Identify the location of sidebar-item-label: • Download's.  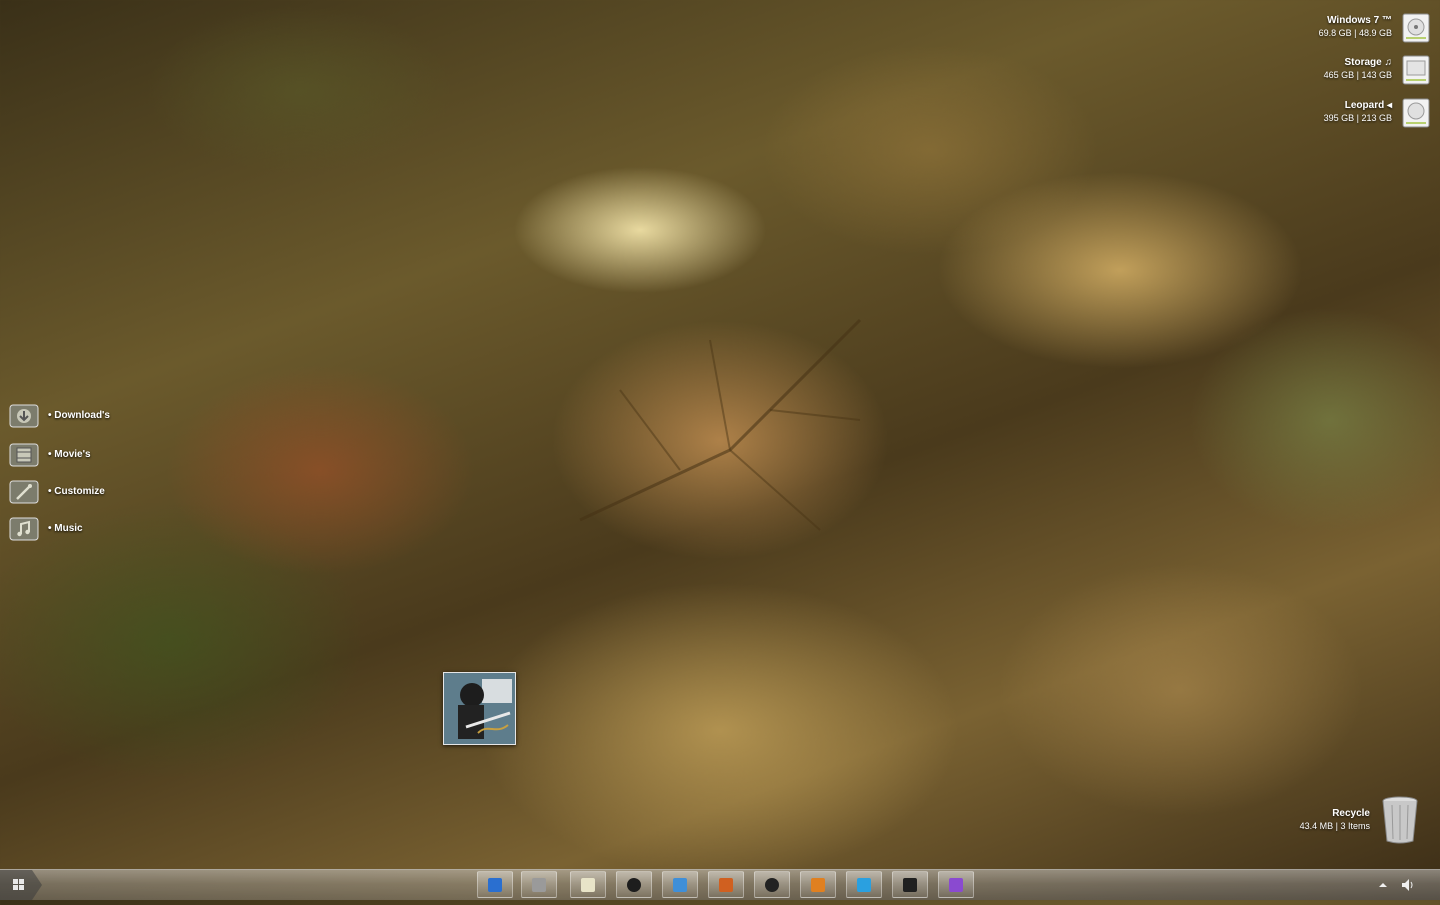
(79, 415).